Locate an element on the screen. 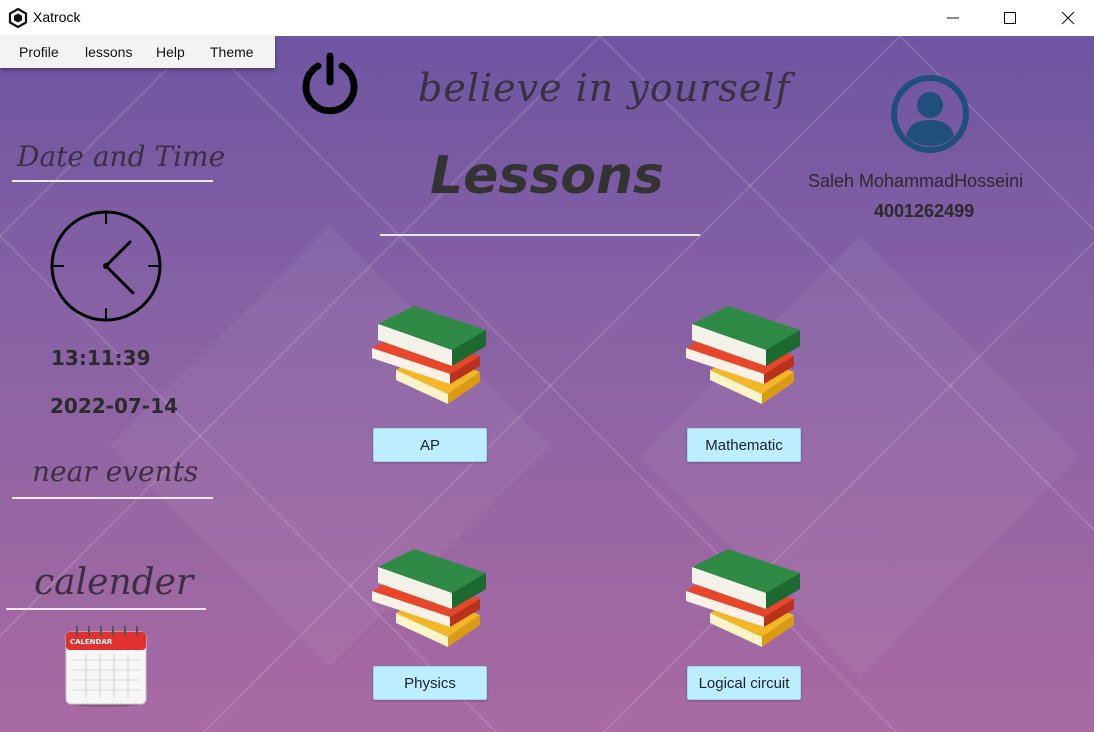 The image size is (1094, 732). power-icon is located at coordinates (330, 84).